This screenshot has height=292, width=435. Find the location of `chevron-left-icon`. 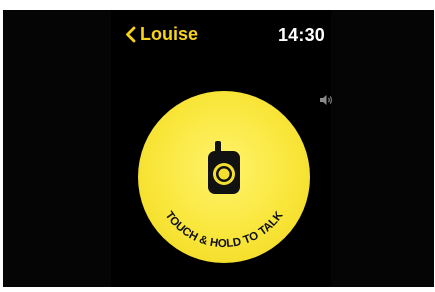

chevron-left-icon is located at coordinates (131, 34).